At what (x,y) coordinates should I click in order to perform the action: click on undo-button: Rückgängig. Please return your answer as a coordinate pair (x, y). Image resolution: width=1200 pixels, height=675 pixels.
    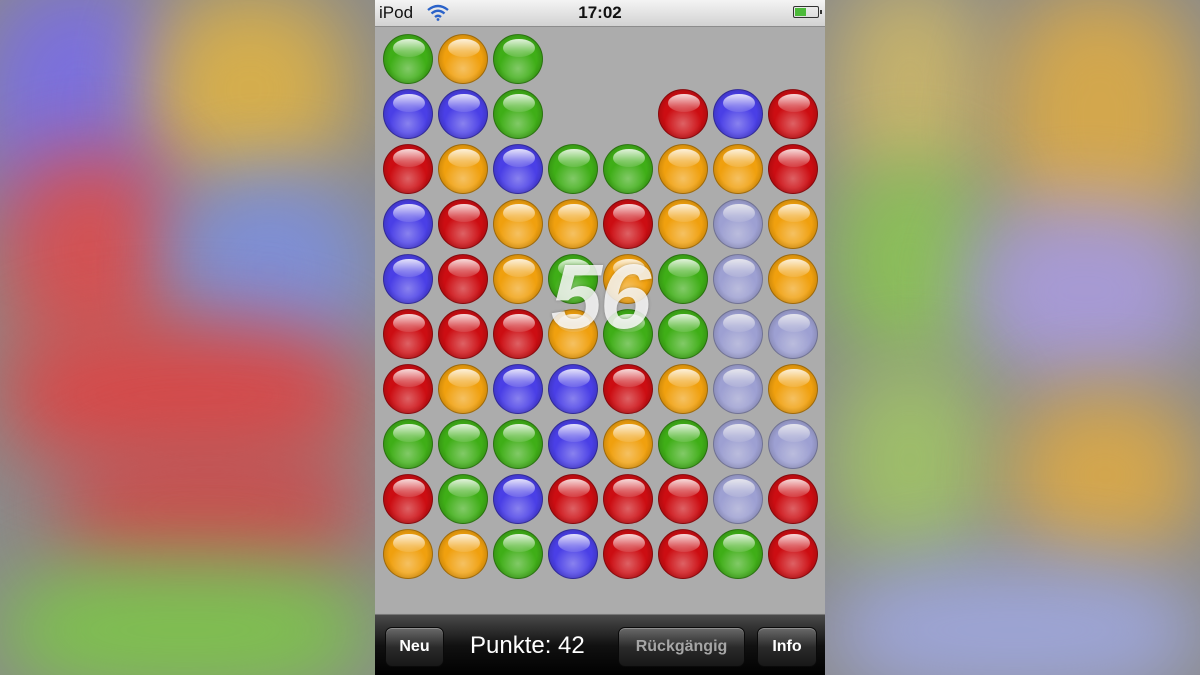
    Looking at the image, I should click on (681, 647).